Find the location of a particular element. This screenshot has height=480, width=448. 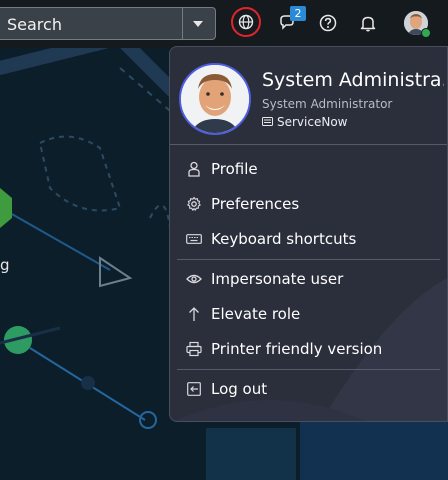

menu-item-label: Printer friendly version is located at coordinates (297, 349).